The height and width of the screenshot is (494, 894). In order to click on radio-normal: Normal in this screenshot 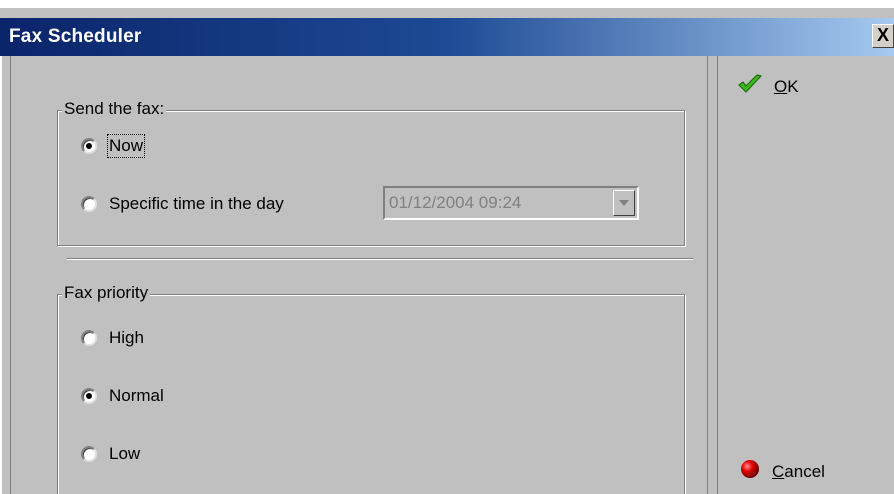, I will do `click(122, 396)`.